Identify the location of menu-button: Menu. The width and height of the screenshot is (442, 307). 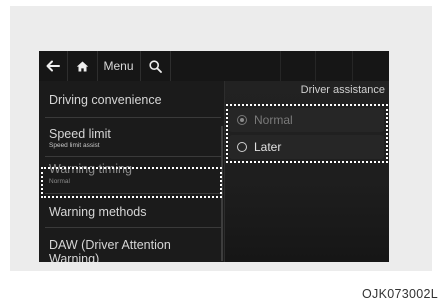
(119, 66).